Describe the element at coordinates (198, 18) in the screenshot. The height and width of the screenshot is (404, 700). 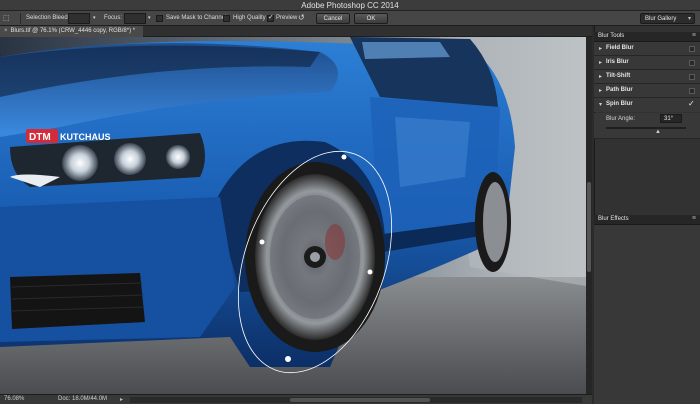
I see `save-mask-label: Save Mask to Channels` at that location.